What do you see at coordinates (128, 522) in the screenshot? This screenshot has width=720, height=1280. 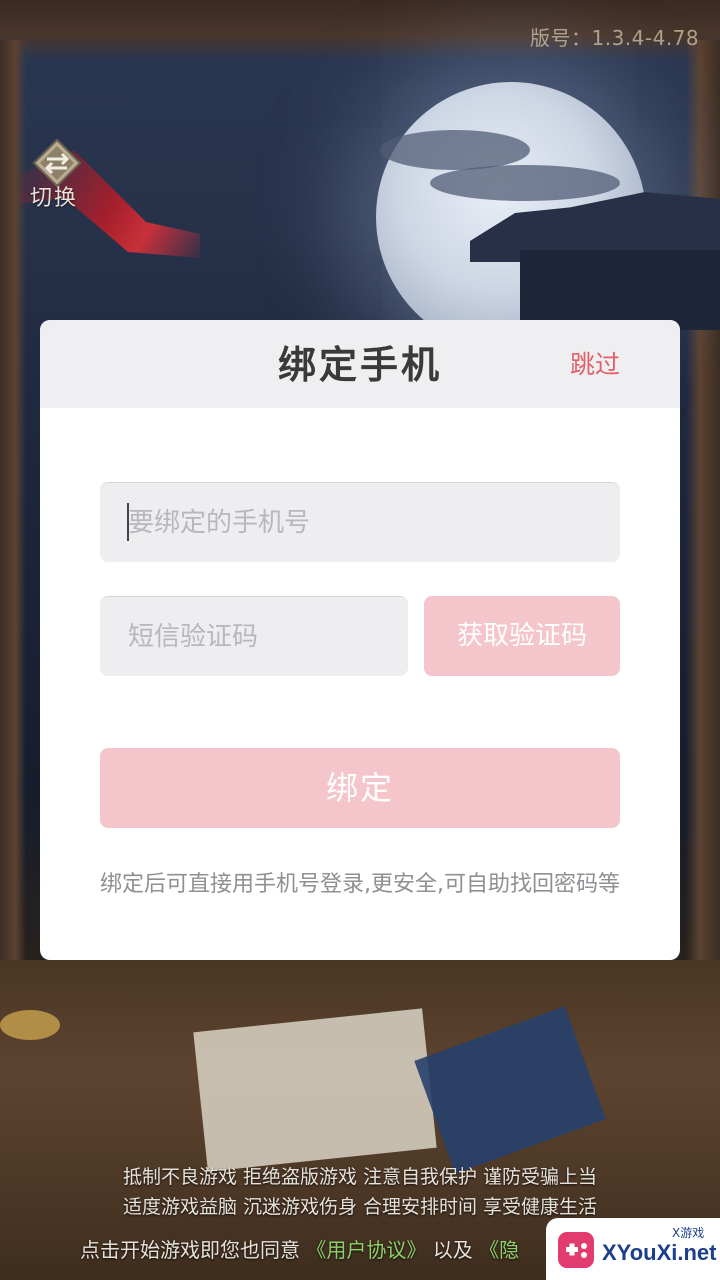 I see `text-caret` at bounding box center [128, 522].